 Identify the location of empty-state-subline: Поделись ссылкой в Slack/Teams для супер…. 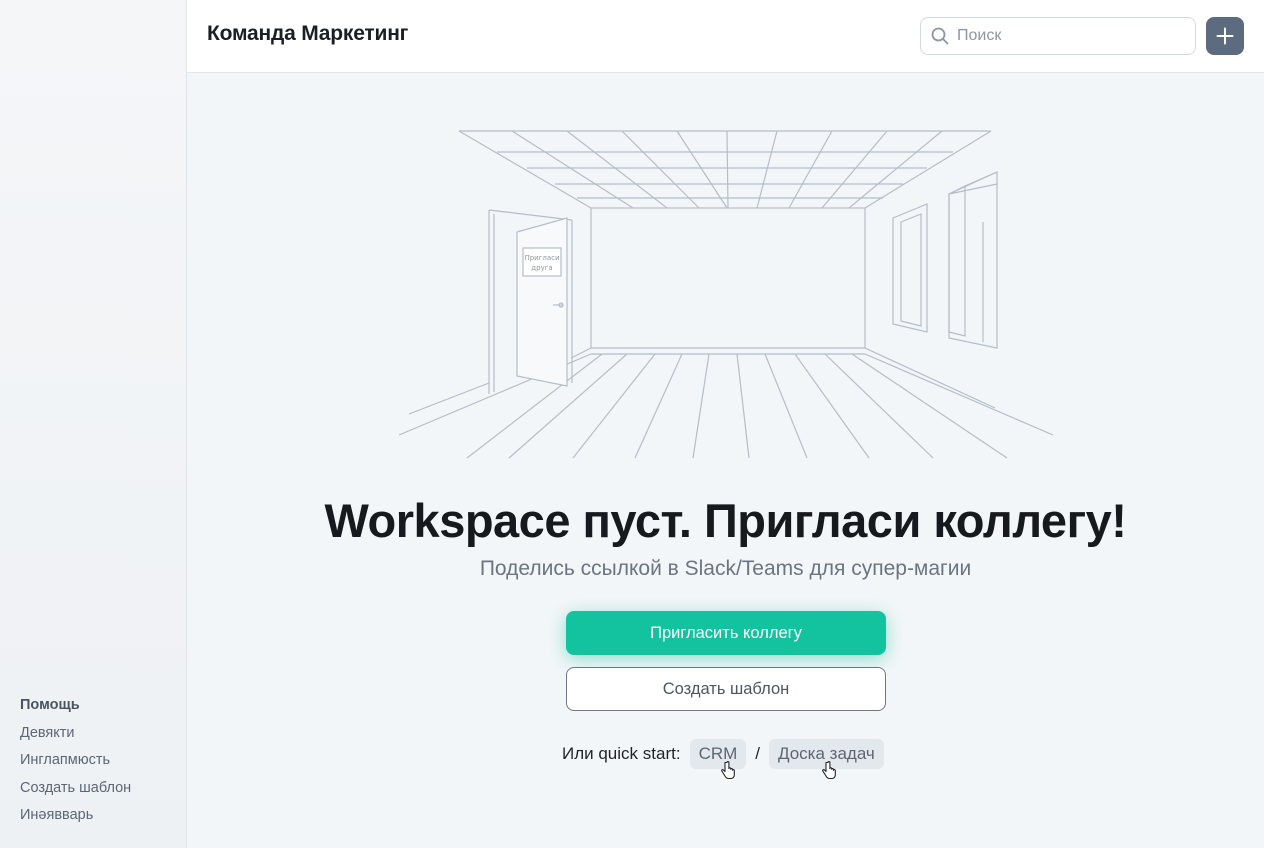
(725, 568).